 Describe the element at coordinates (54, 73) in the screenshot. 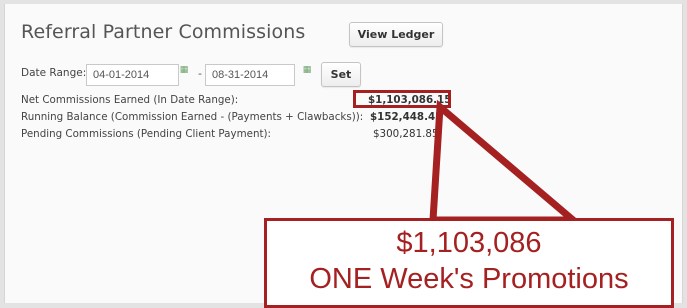

I see `date-range-label: Date Range:` at that location.